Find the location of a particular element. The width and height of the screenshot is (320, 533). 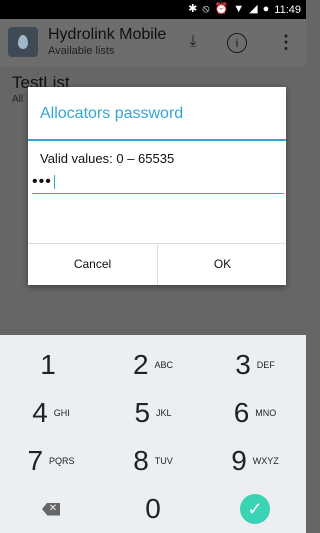

key-7: 7 PQRS is located at coordinates (51, 461).